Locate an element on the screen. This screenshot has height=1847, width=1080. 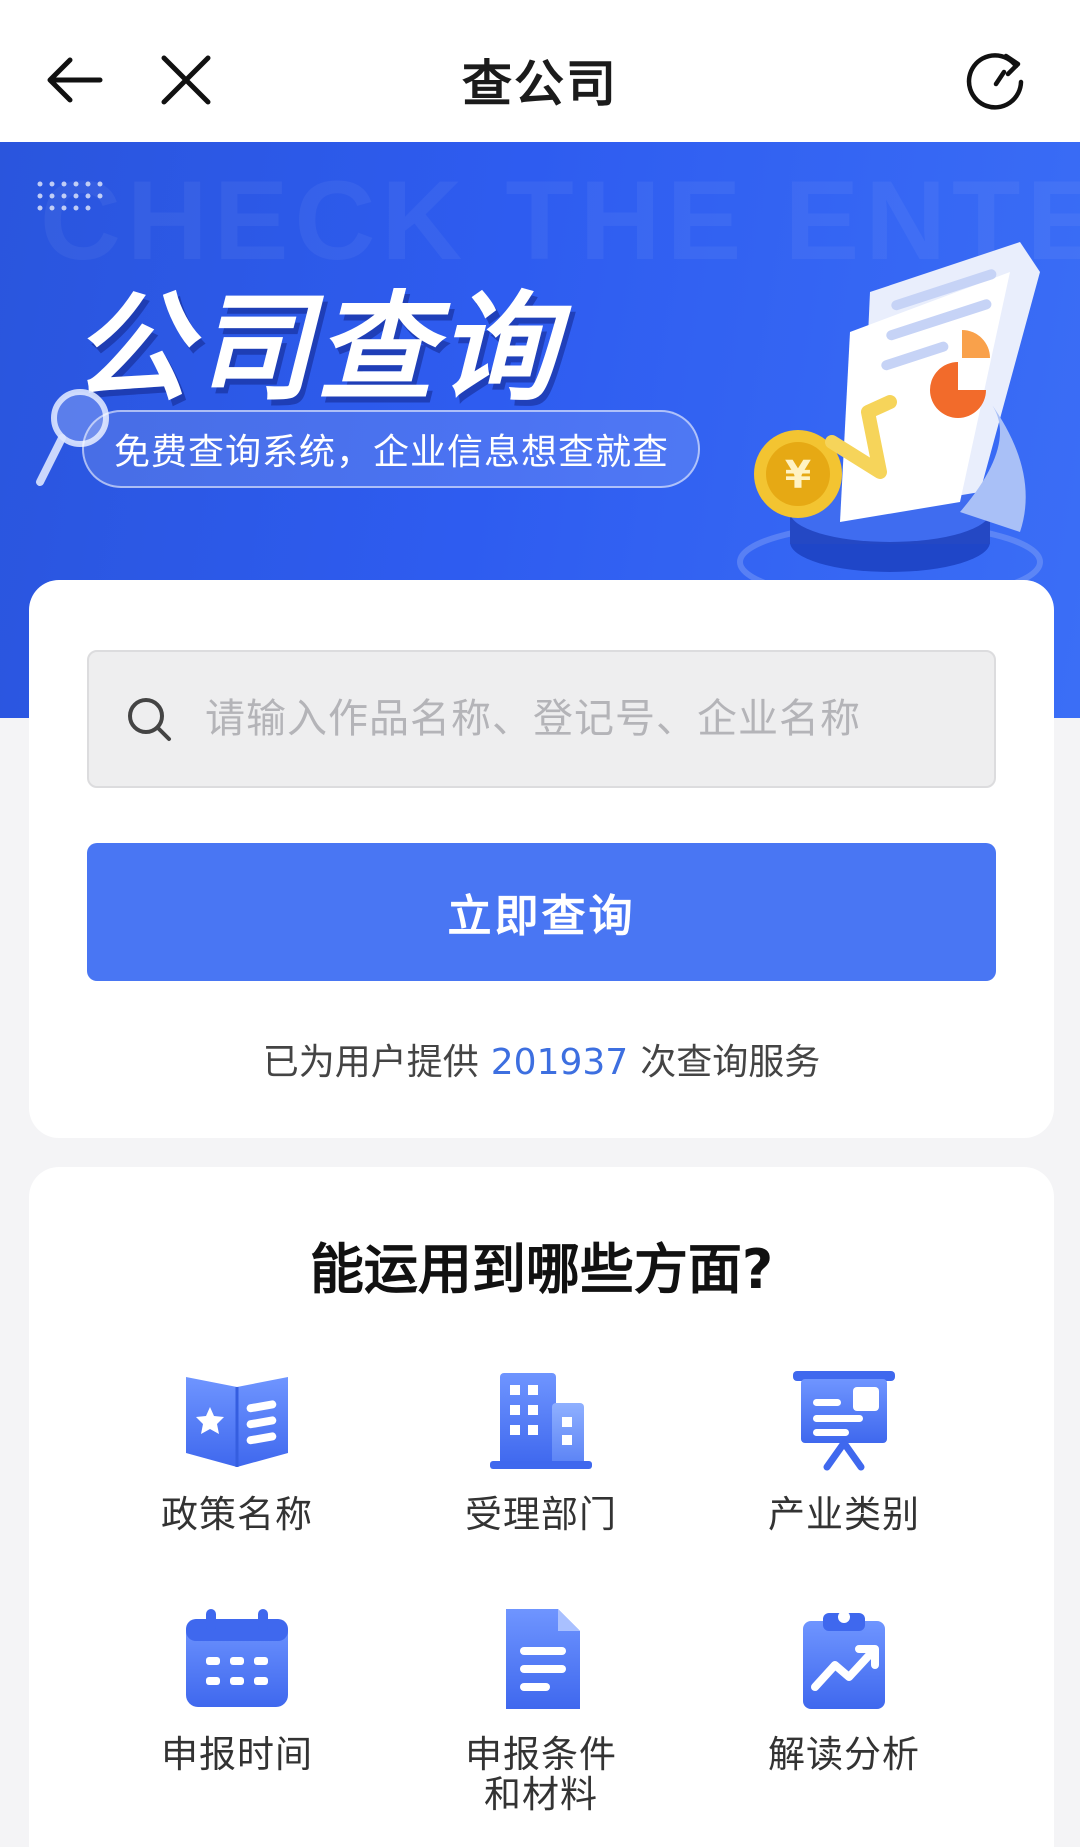
query-stats: 已为用户提供 201937 次查询服务 is located at coordinates (541, 1059).